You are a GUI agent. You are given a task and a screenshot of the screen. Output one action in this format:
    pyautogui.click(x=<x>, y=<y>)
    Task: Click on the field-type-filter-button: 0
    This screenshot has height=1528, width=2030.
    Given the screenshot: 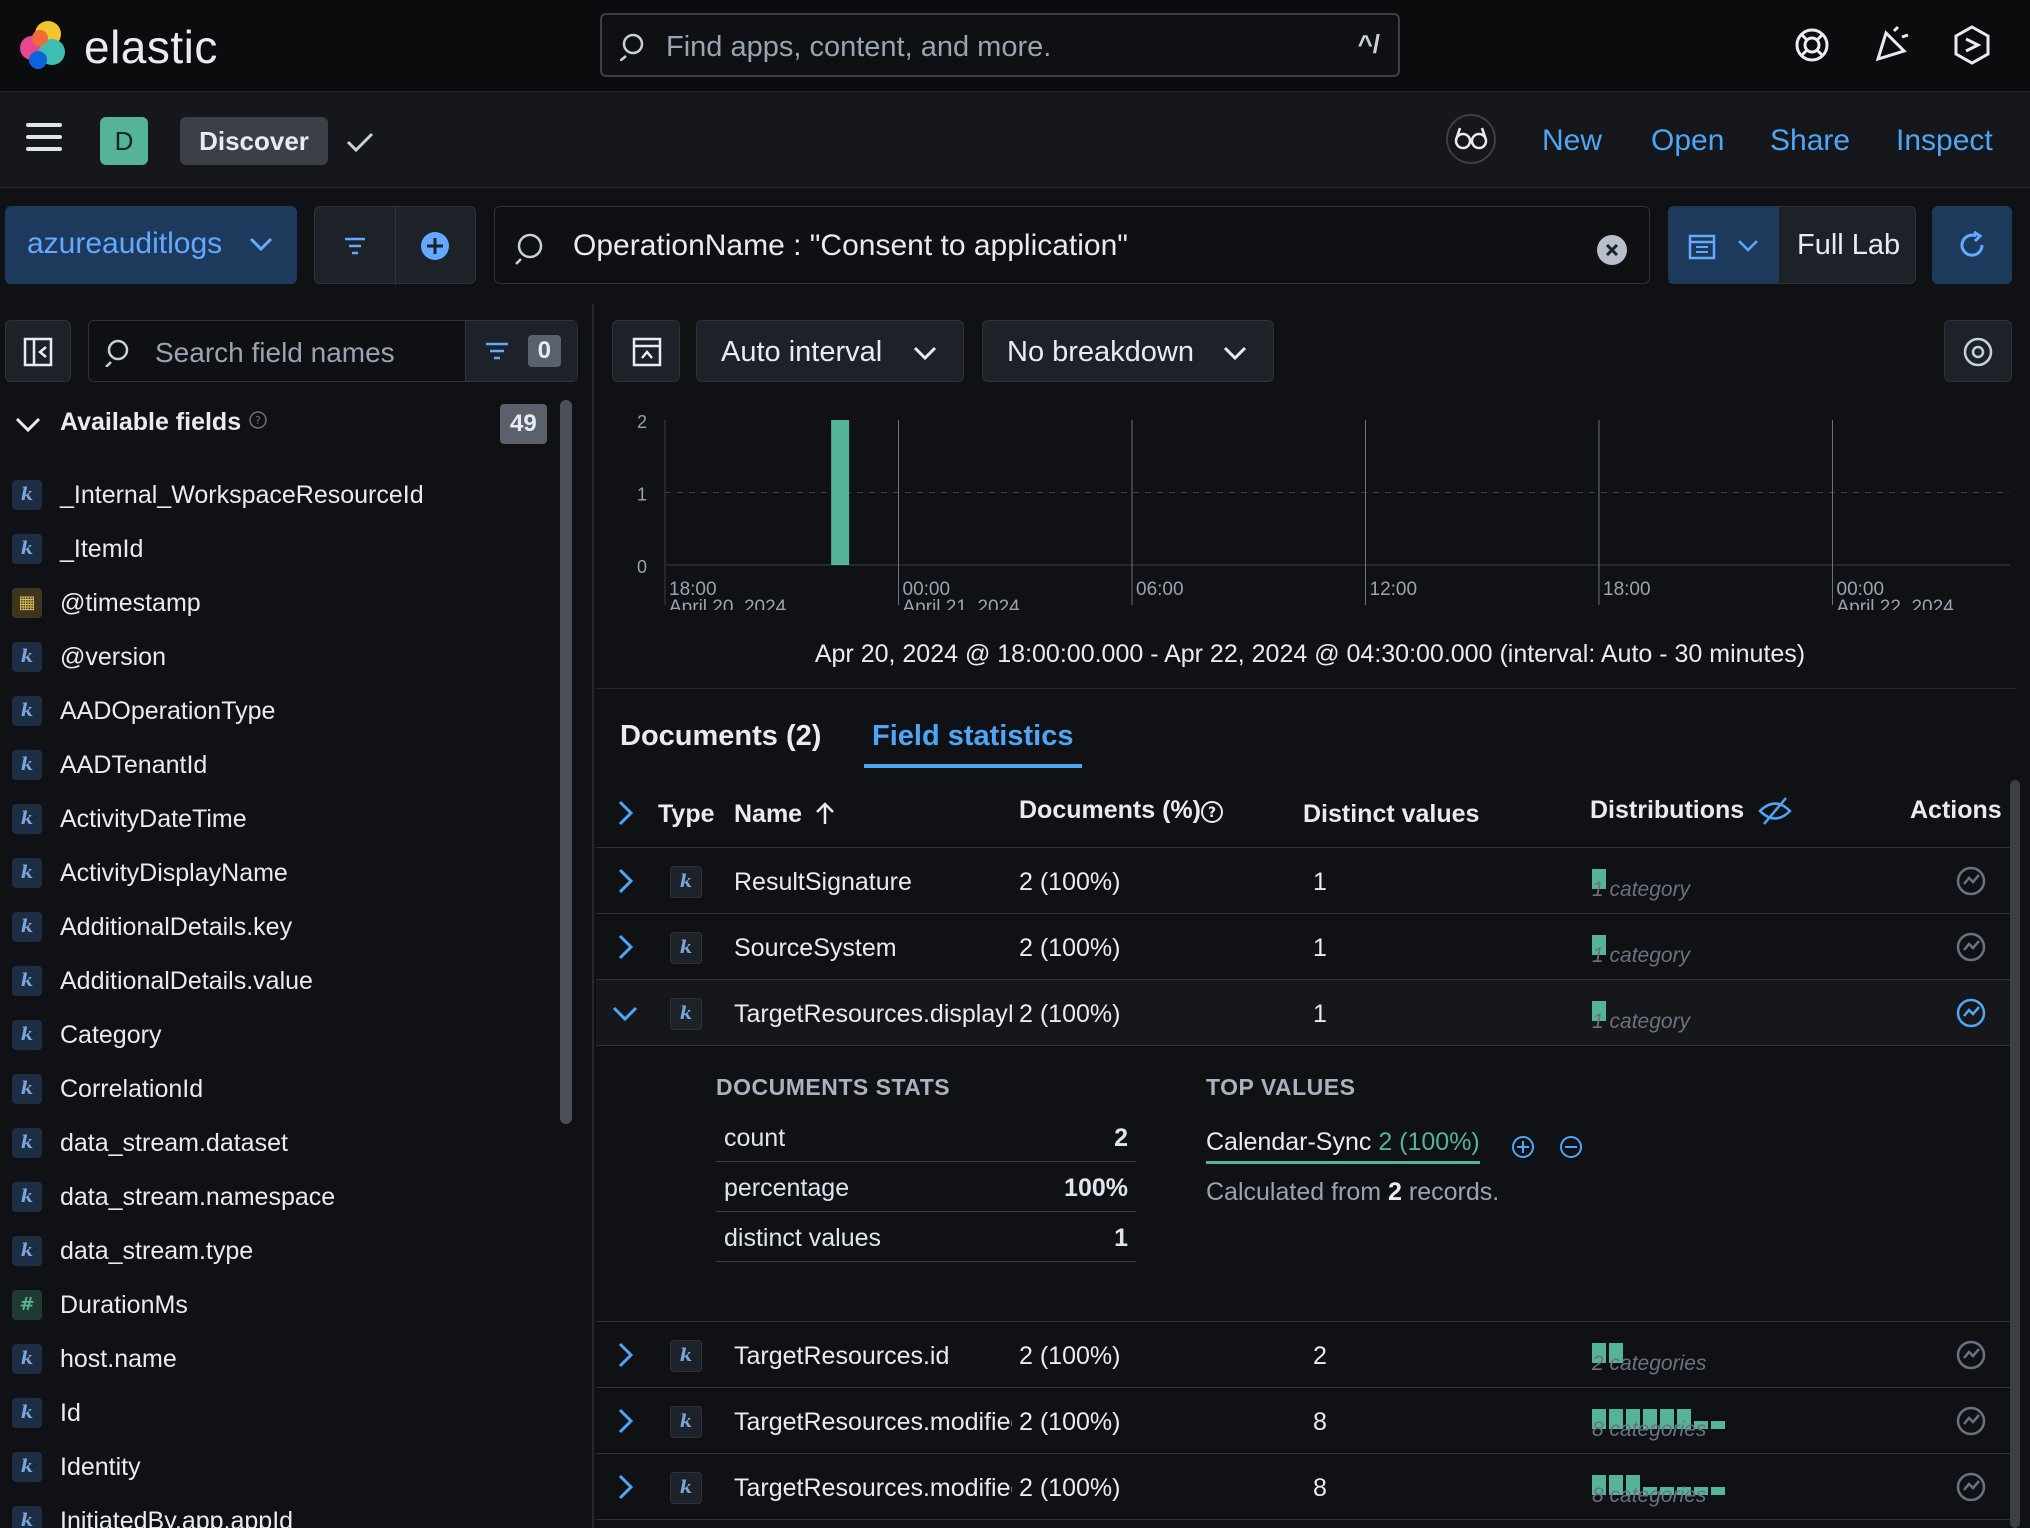 What is the action you would take?
    pyautogui.click(x=521, y=351)
    